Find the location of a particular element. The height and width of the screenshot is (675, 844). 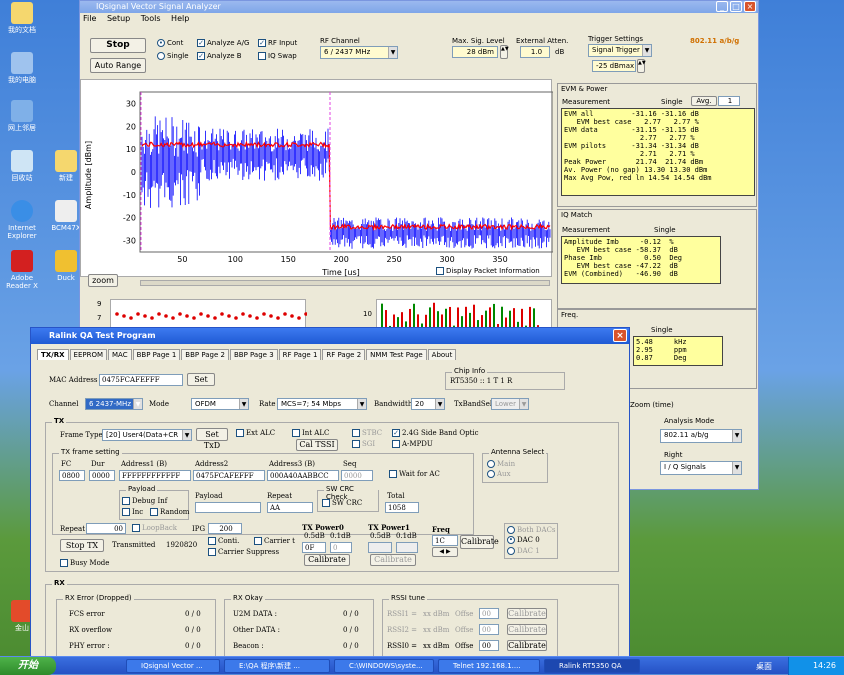

trigger-level-field: -25 dBmax is located at coordinates (614, 66).